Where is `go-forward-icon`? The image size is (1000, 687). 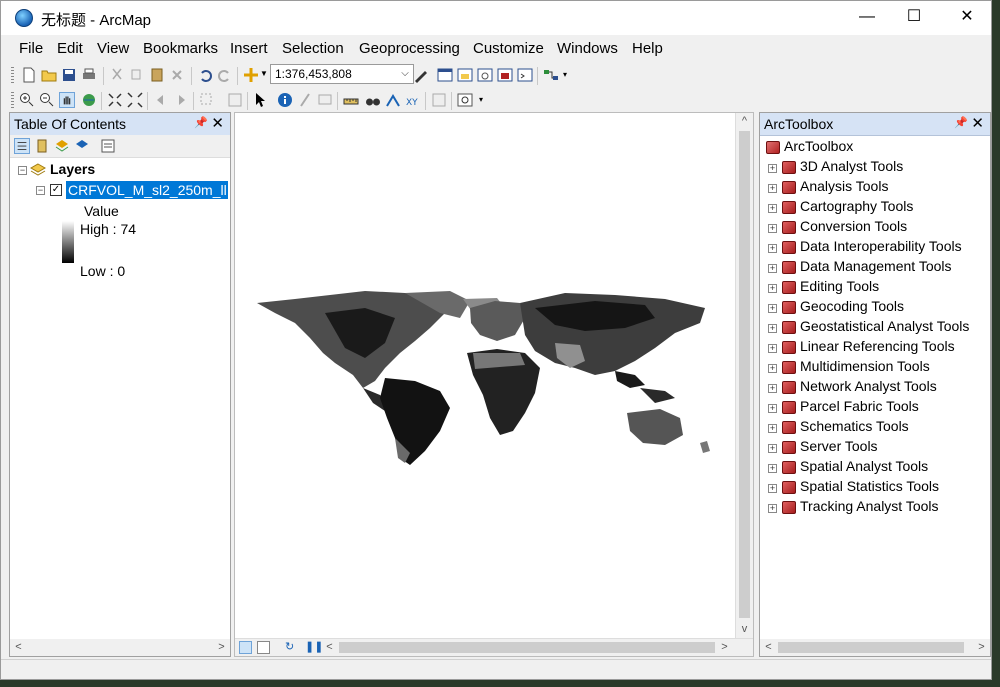
go-forward-icon is located at coordinates (181, 100).